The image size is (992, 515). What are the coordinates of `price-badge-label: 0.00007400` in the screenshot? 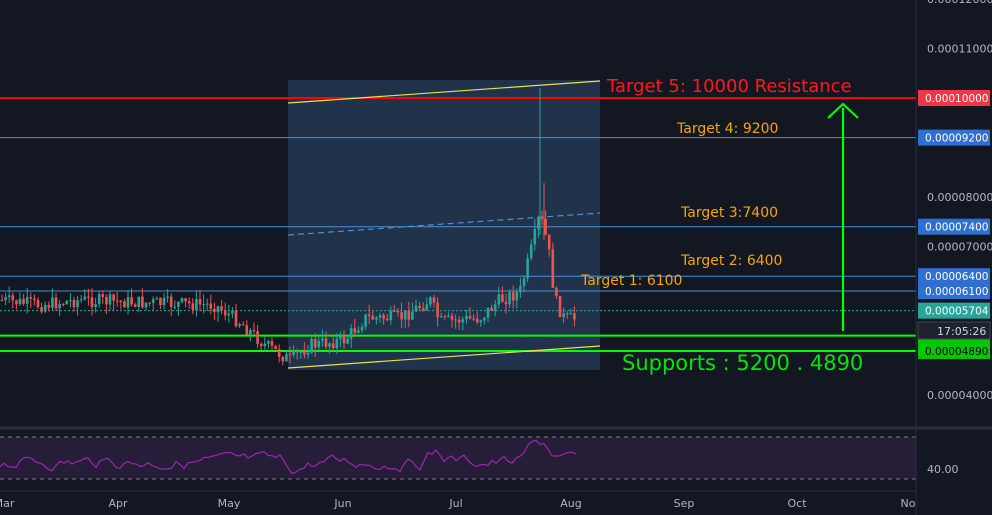 It's located at (956, 228).